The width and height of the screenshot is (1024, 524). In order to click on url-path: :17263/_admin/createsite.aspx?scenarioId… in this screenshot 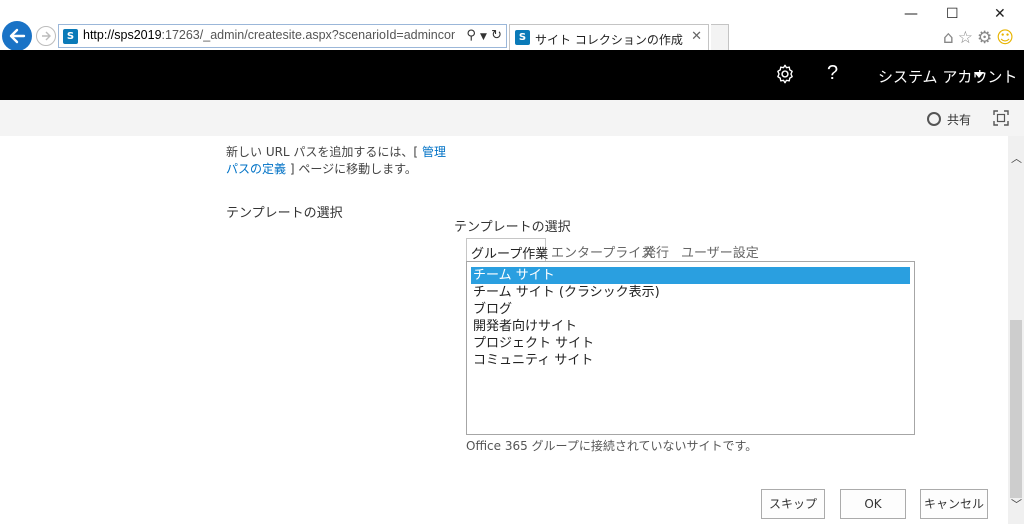, I will do `click(308, 35)`.